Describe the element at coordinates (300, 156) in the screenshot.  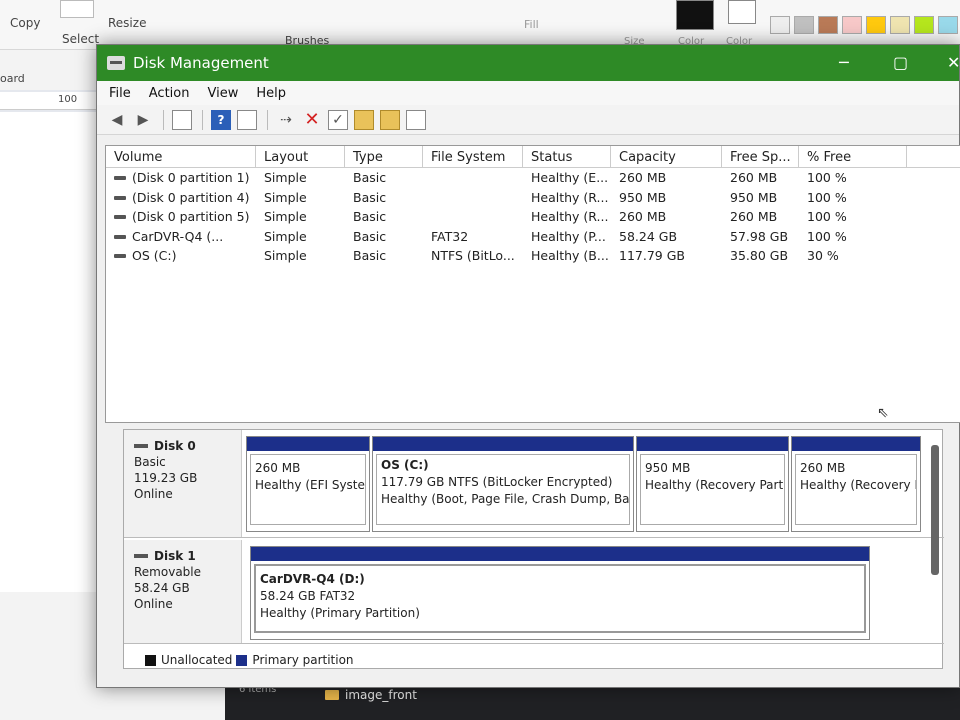
I see `col-layout: Layout` at that location.